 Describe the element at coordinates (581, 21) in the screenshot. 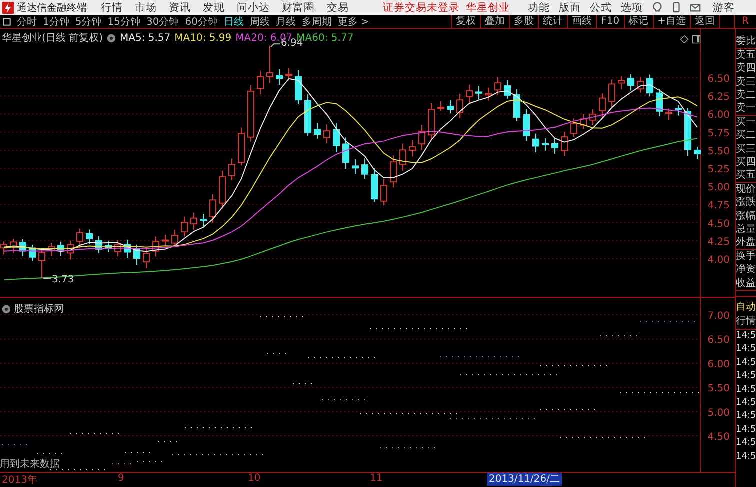

I see `toolbar-button: 画线` at that location.